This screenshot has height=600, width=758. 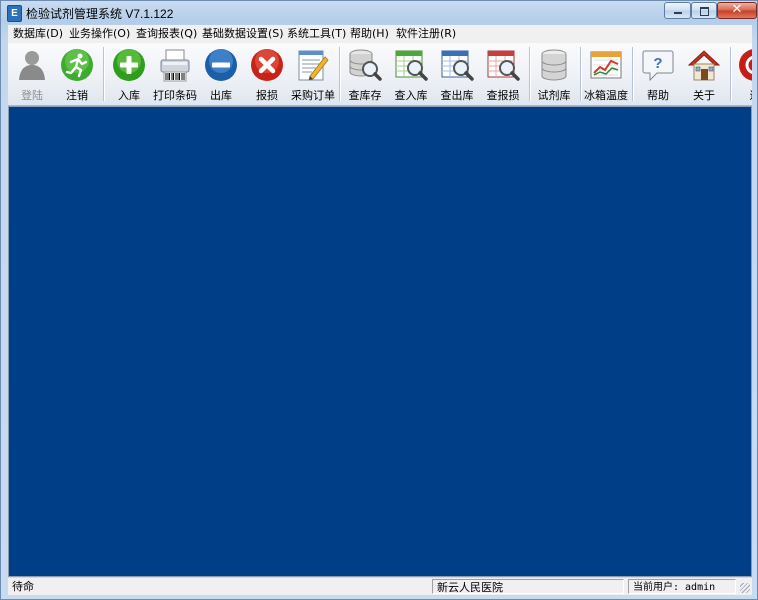 What do you see at coordinates (745, 588) in the screenshot?
I see `resize-grip` at bounding box center [745, 588].